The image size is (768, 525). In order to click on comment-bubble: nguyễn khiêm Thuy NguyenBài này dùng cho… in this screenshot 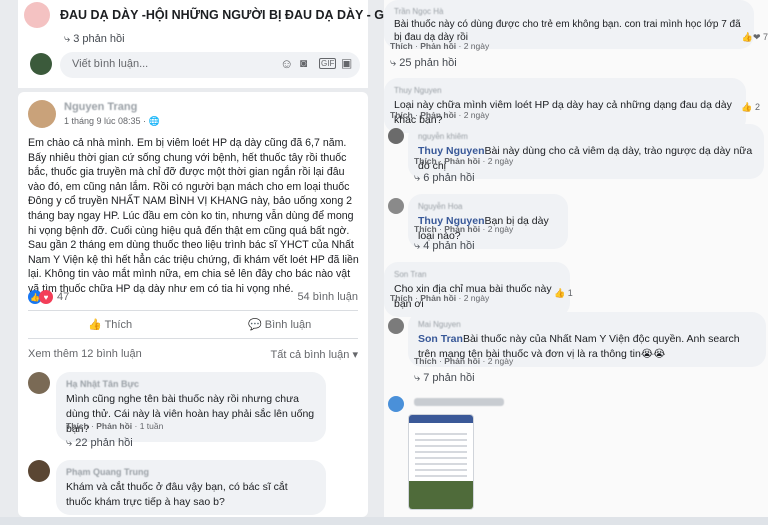, I will do `click(586, 151)`.